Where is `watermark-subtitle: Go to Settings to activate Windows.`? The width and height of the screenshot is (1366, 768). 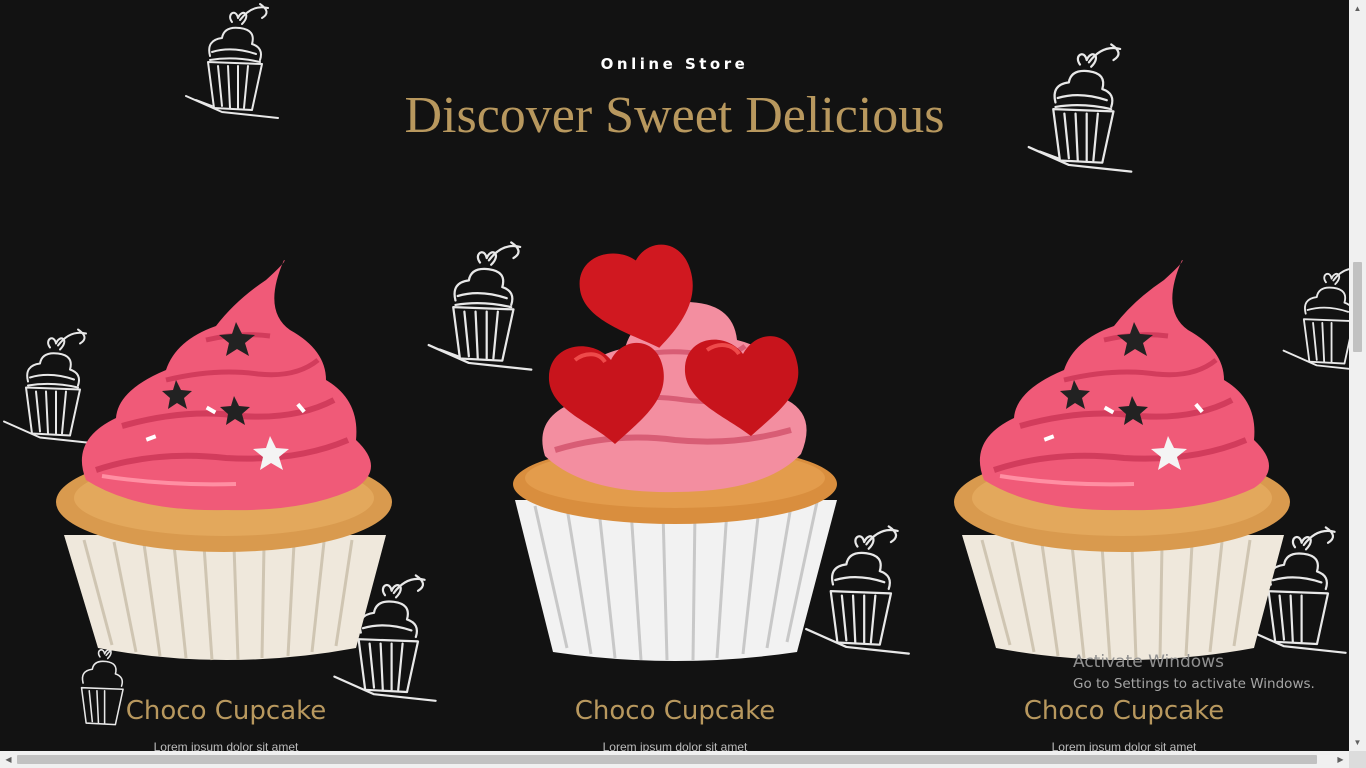
watermark-subtitle: Go to Settings to activate Windows. is located at coordinates (1194, 684).